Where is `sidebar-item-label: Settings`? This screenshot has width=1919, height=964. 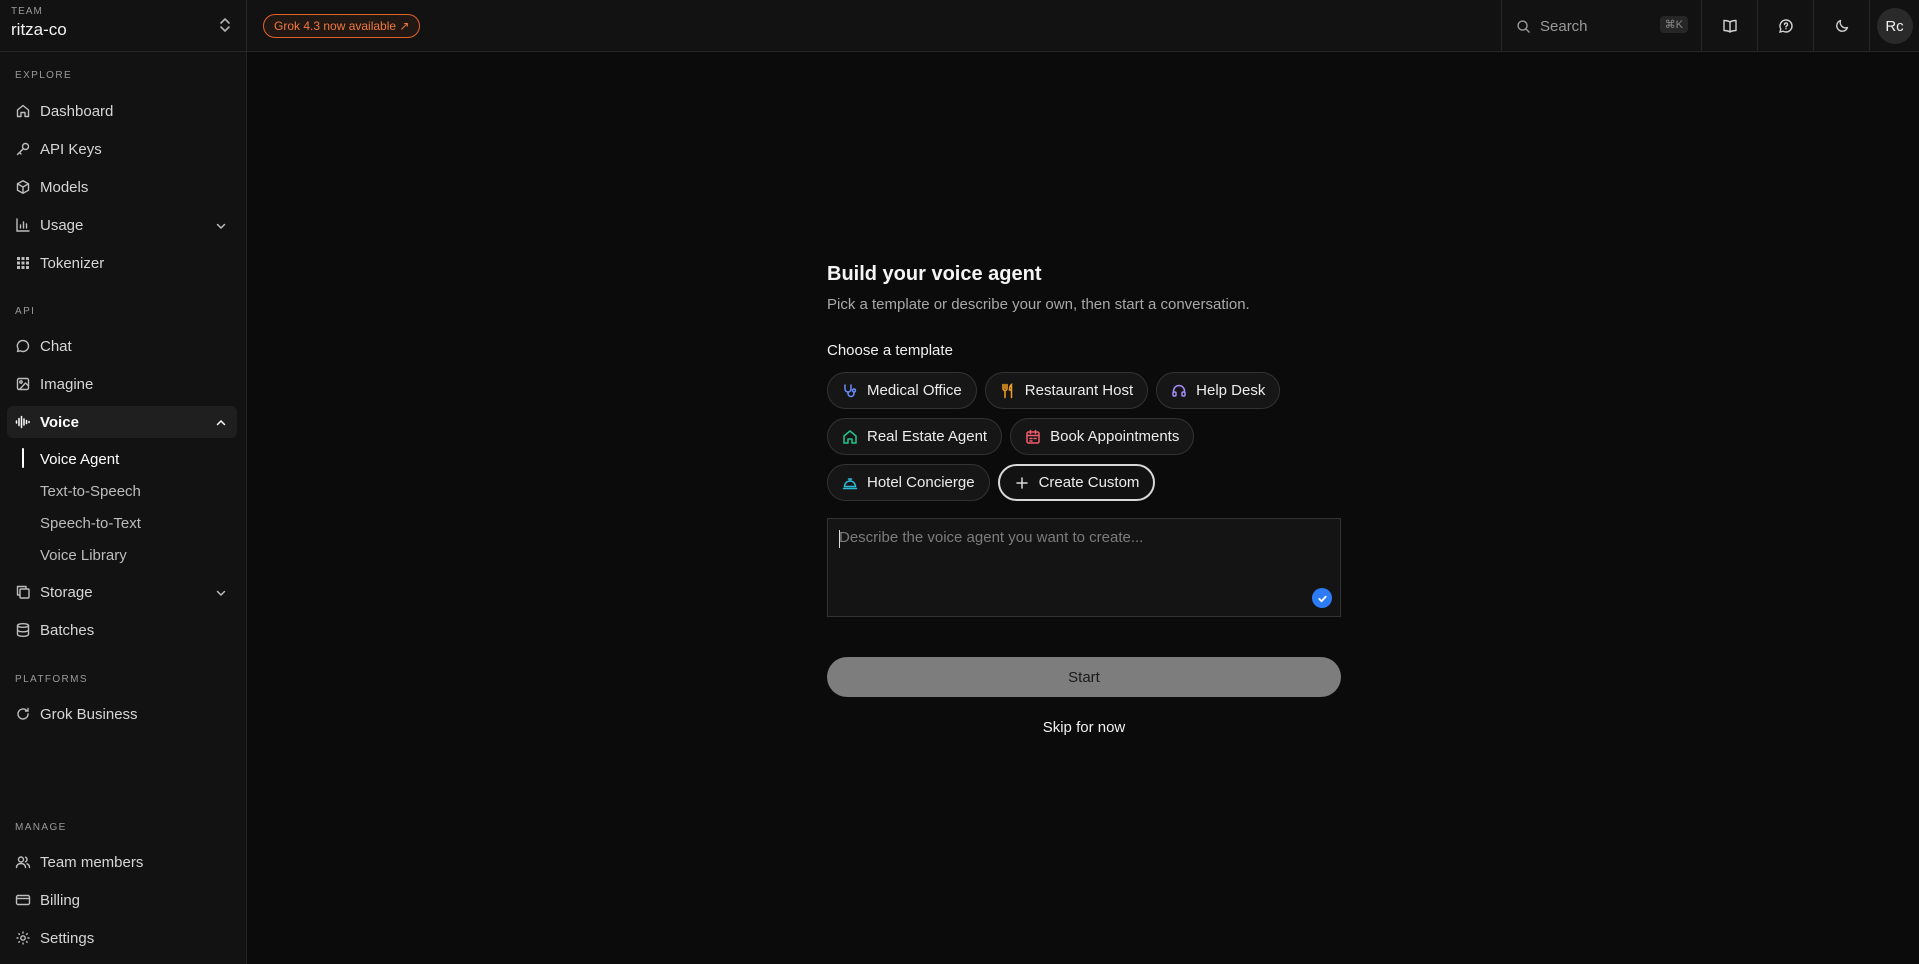 sidebar-item-label: Settings is located at coordinates (67, 938).